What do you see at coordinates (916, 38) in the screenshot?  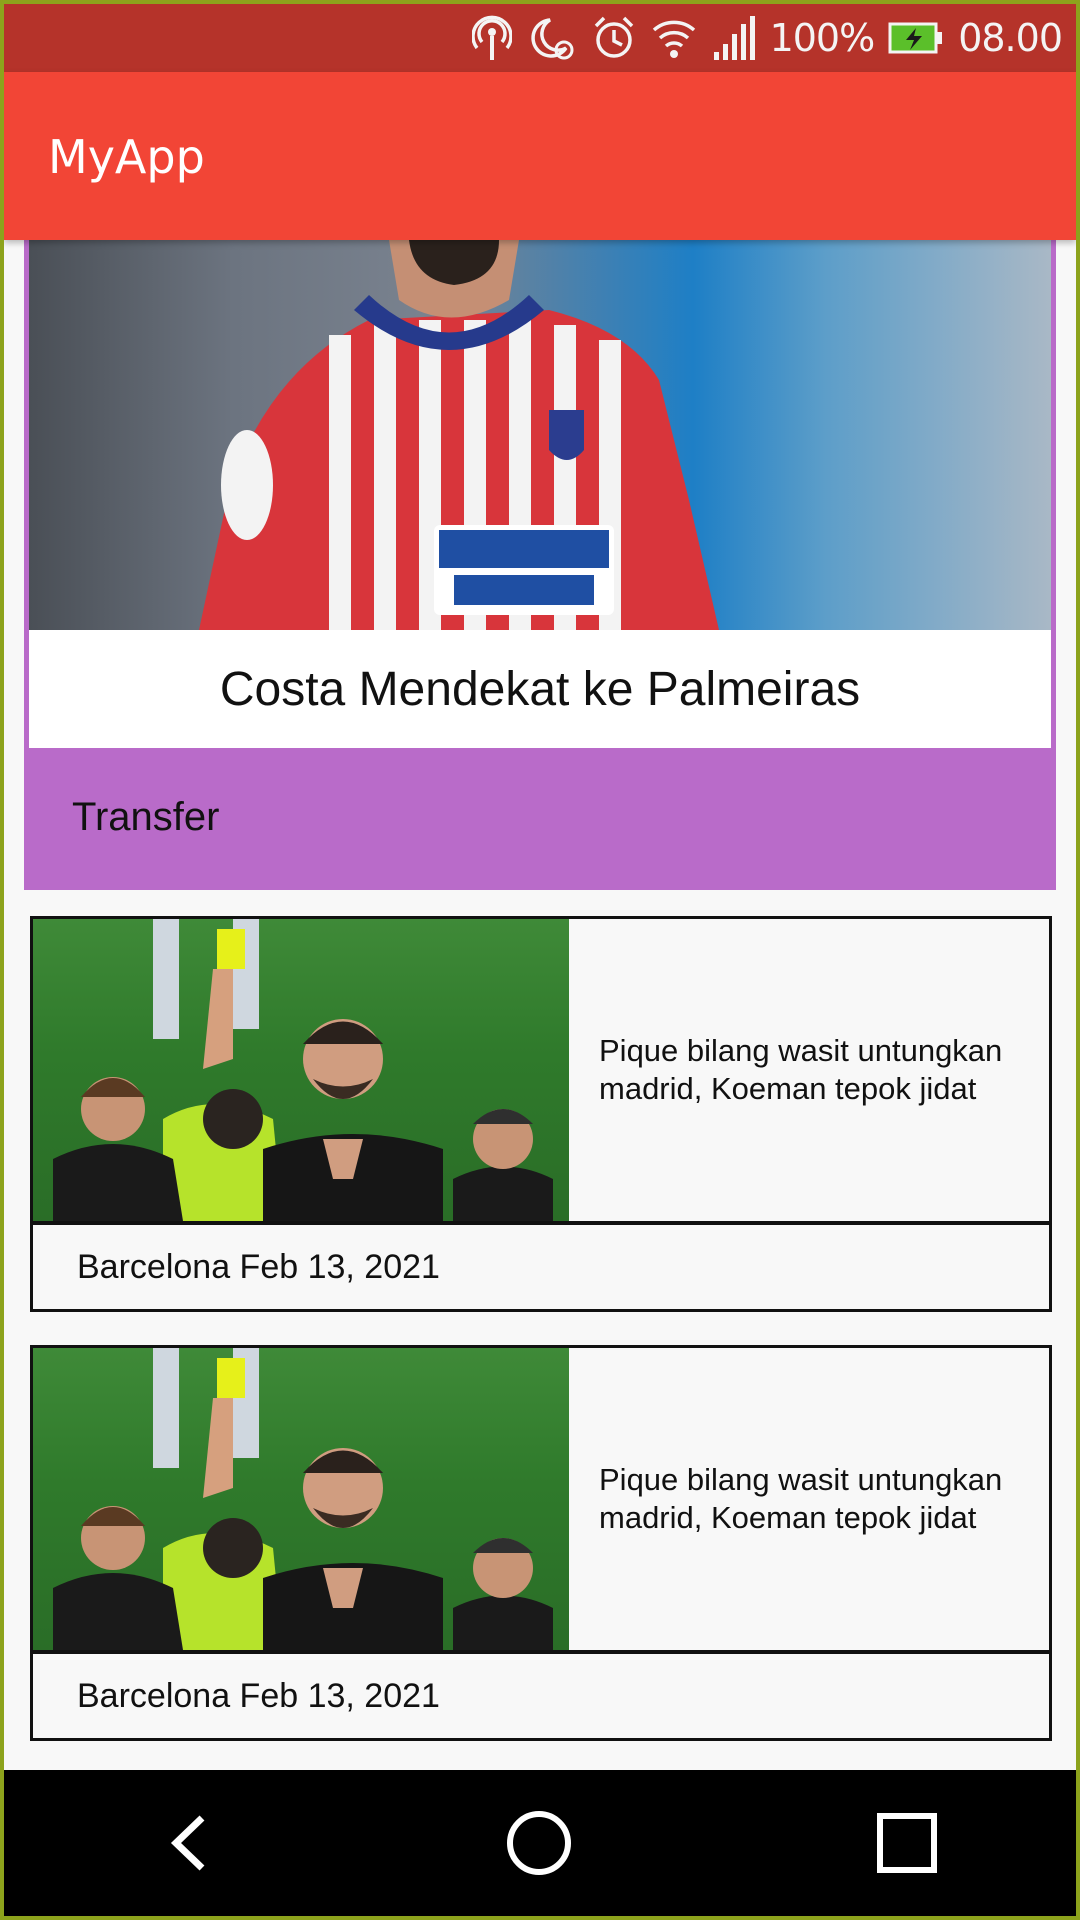 I see `battery-charging-icon` at bounding box center [916, 38].